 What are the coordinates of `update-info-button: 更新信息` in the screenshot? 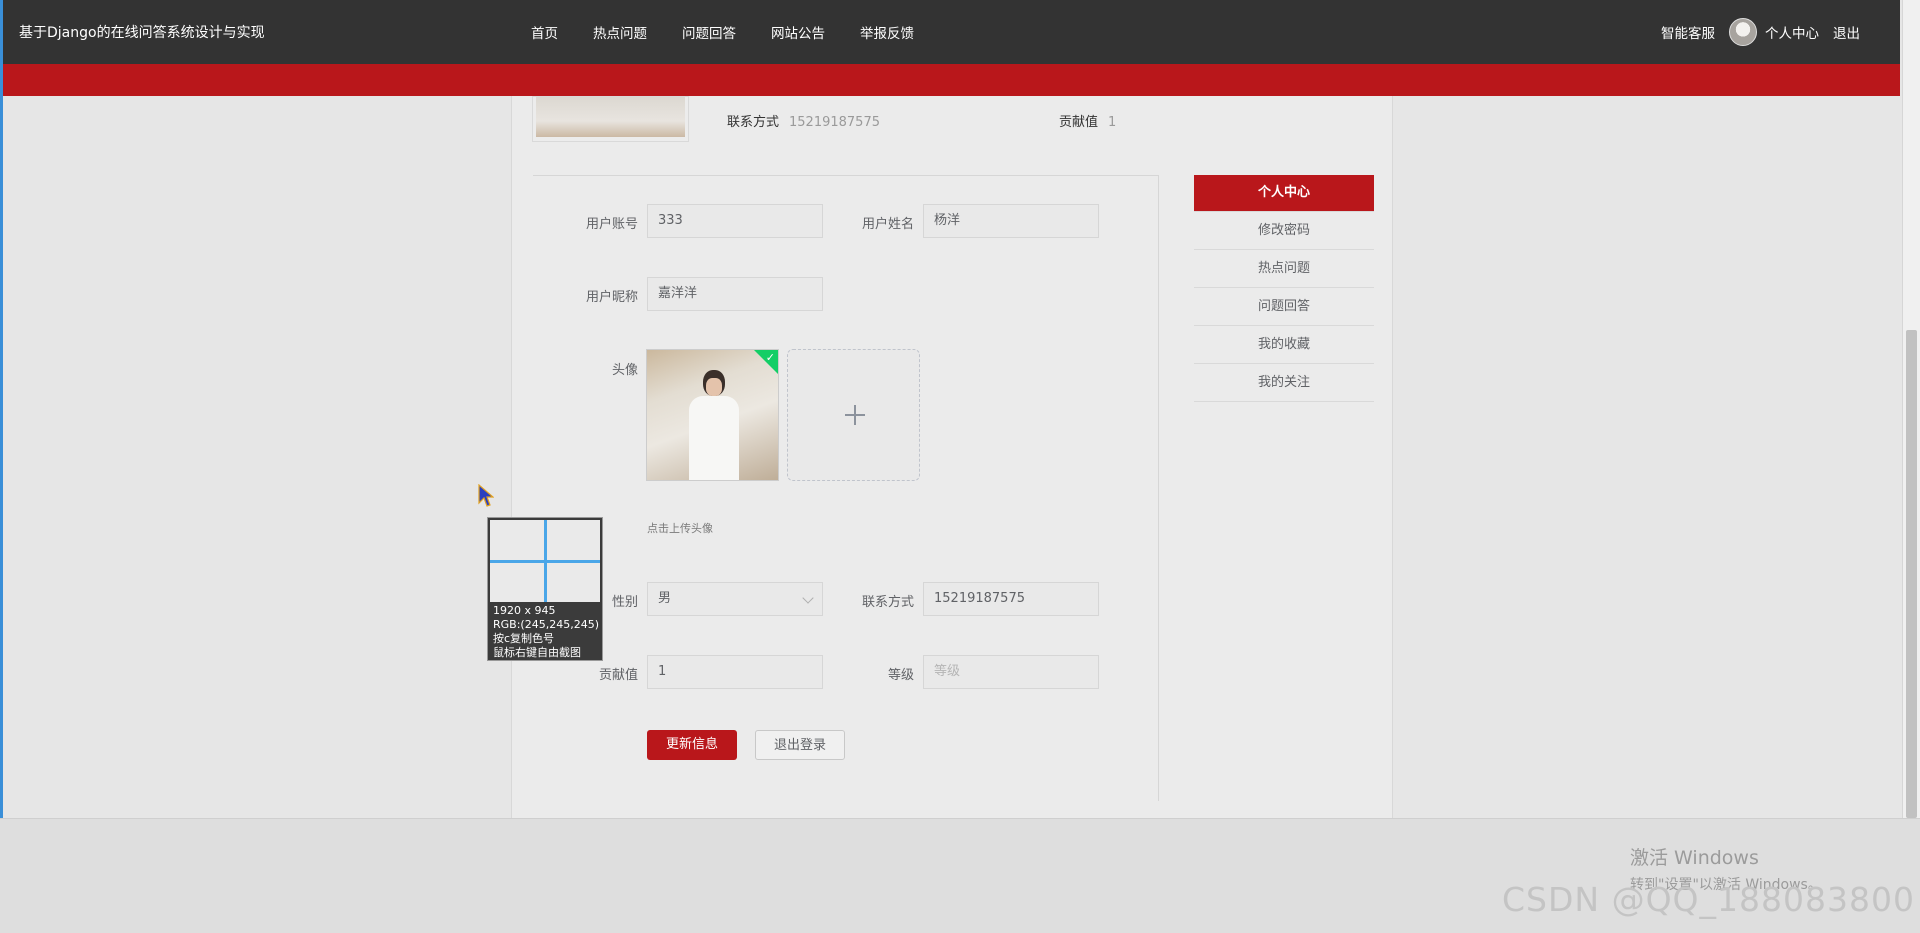 It's located at (692, 745).